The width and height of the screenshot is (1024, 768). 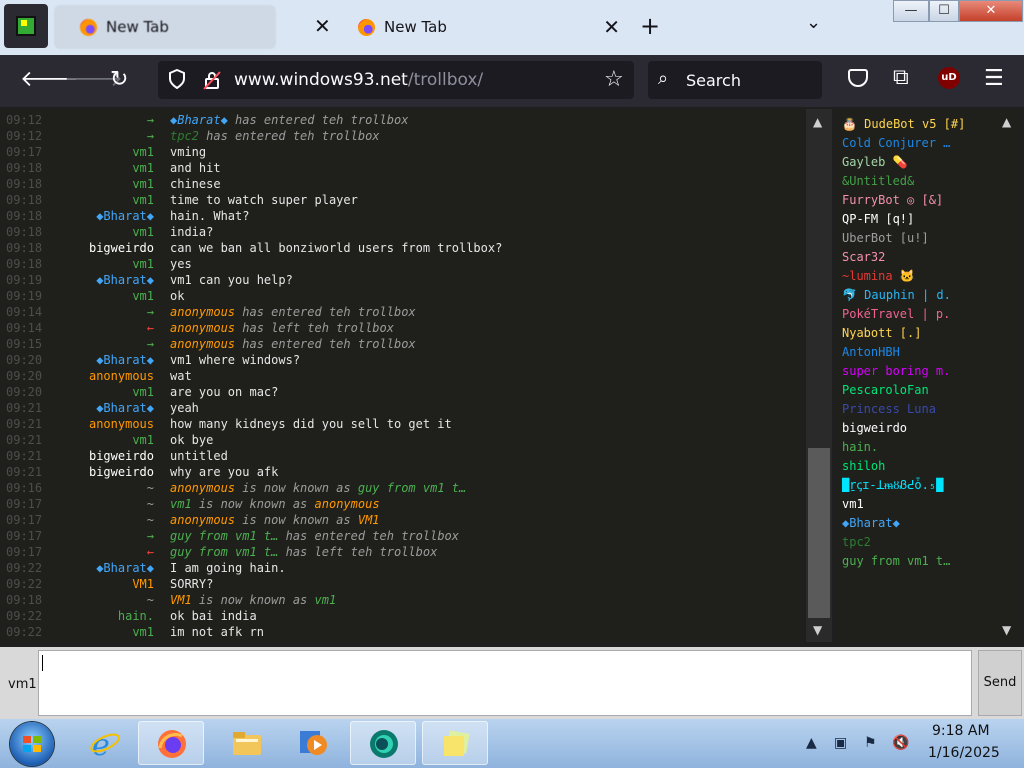 What do you see at coordinates (811, 743) in the screenshot?
I see `show-hidden-icons-icon: ▲` at bounding box center [811, 743].